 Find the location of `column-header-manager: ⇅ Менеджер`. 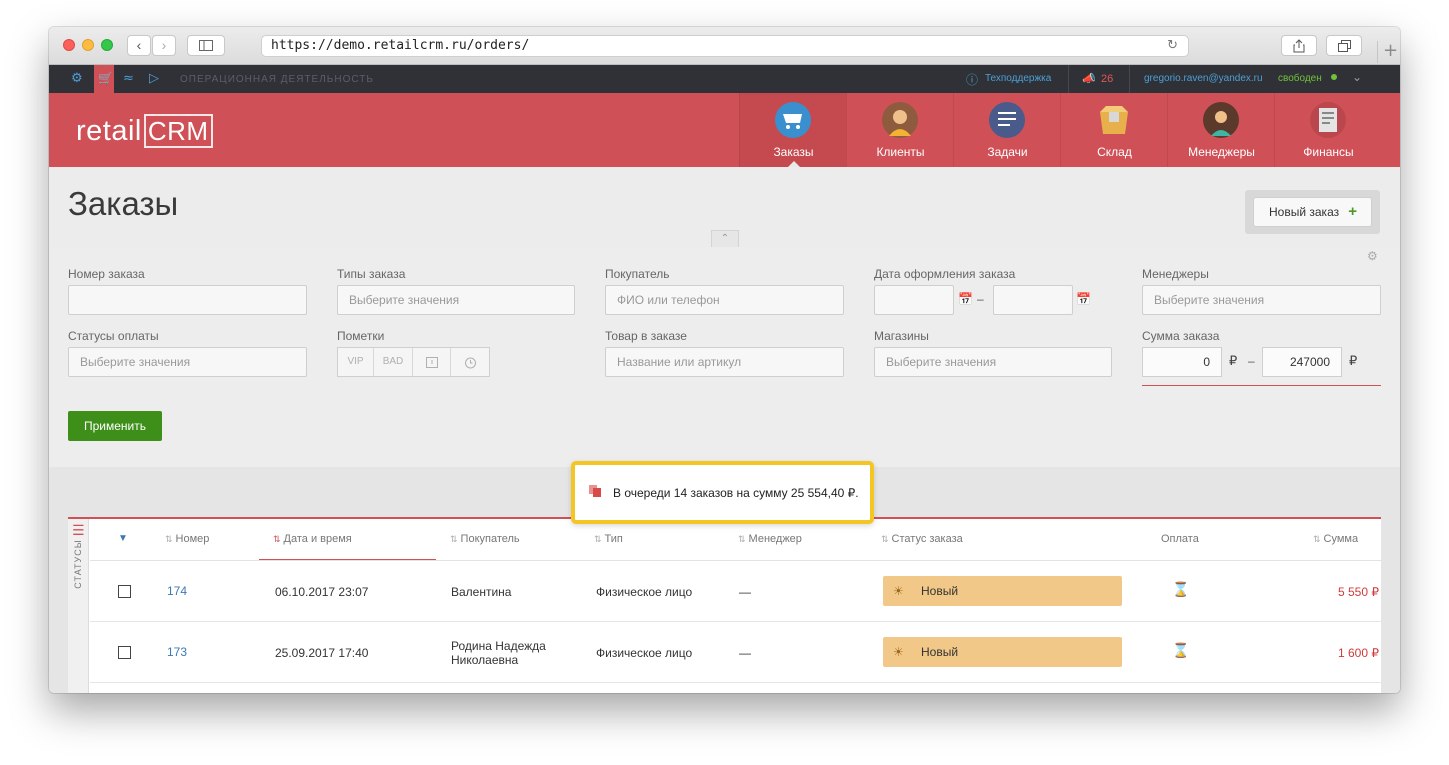

column-header-manager: ⇅ Менеджер is located at coordinates (770, 539).